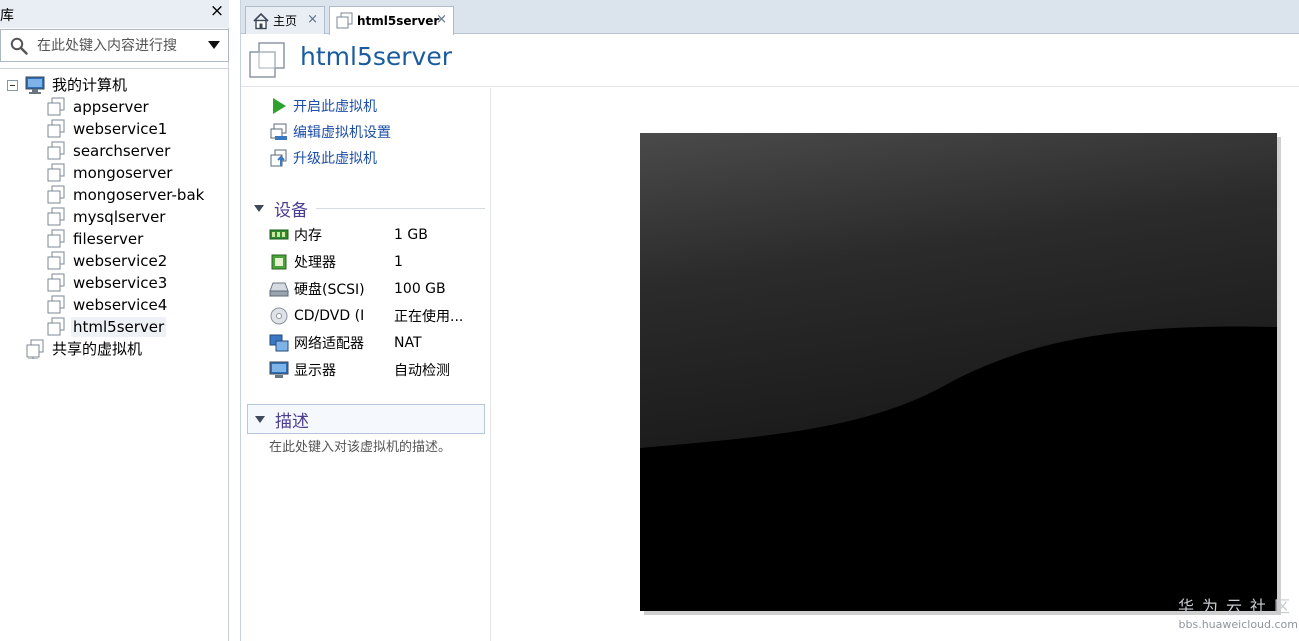 Image resolution: width=1299 pixels, height=641 pixels. Describe the element at coordinates (12, 85) in the screenshot. I see `collapse-icon` at that location.